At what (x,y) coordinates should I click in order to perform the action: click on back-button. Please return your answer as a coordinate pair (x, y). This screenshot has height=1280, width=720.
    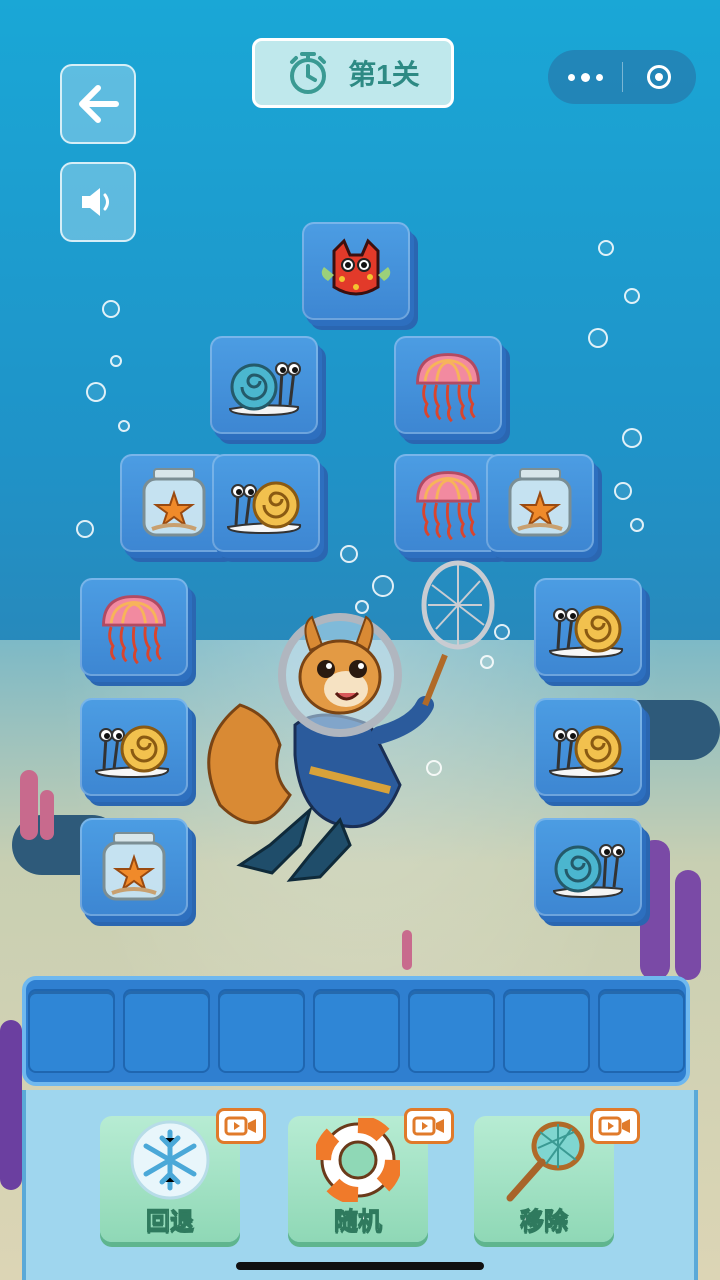
    Looking at the image, I should click on (98, 104).